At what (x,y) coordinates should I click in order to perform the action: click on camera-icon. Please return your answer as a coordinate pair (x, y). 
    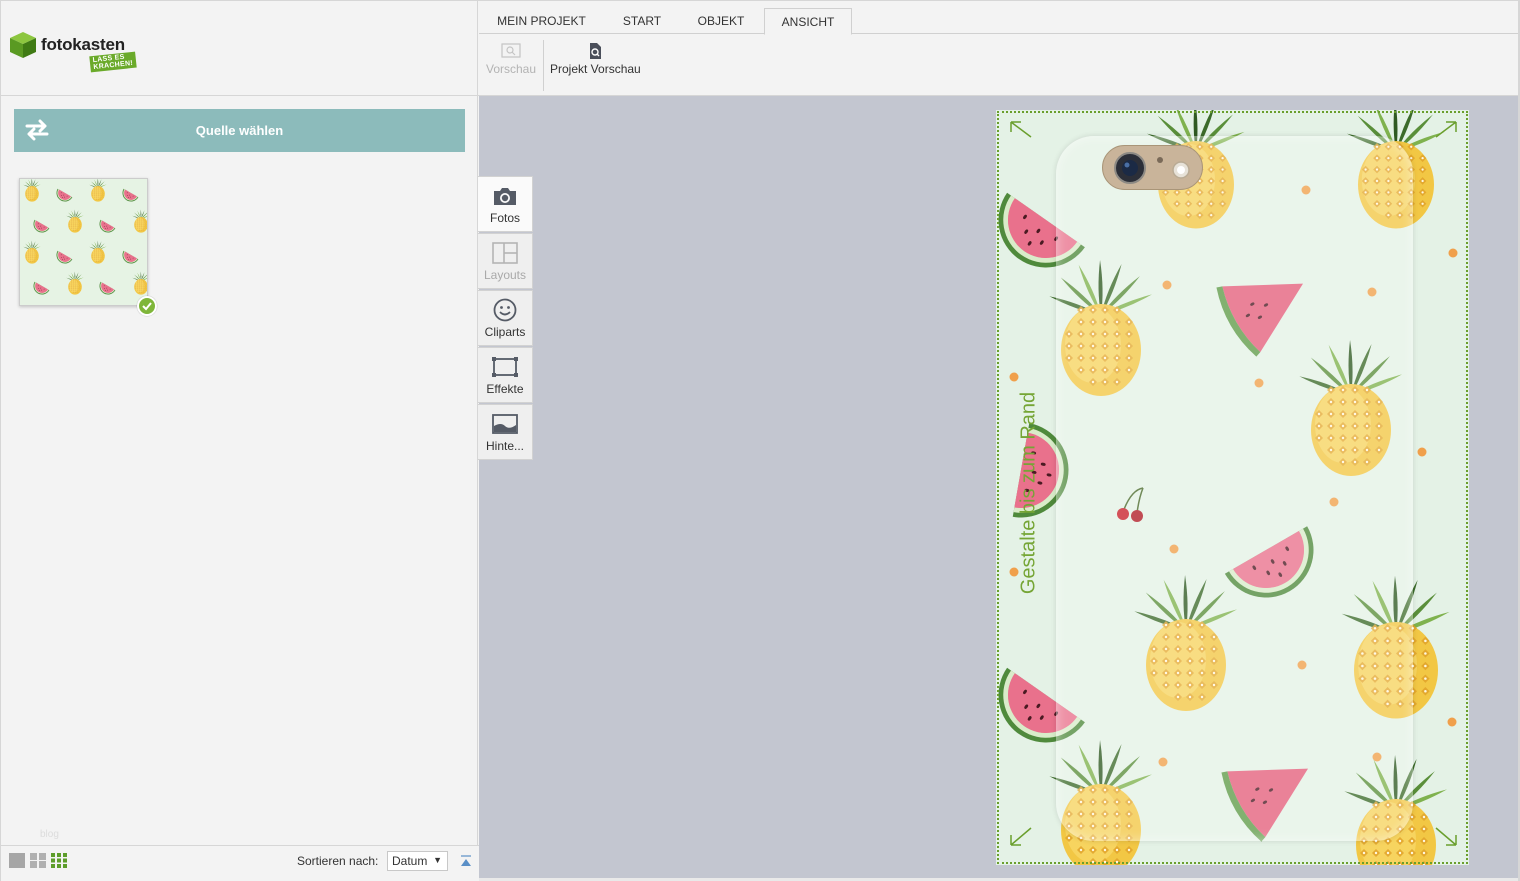
    Looking at the image, I should click on (505, 196).